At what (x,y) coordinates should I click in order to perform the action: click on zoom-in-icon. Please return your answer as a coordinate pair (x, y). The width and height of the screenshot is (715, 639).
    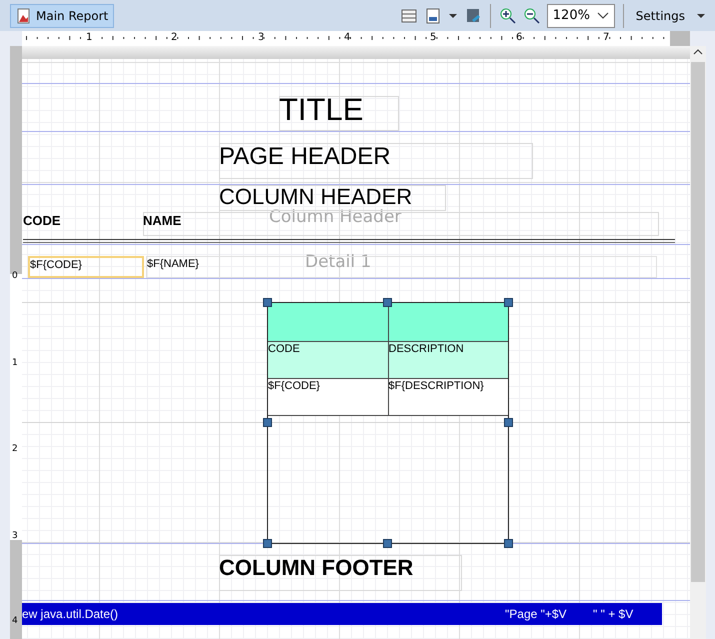
    Looking at the image, I should click on (507, 15).